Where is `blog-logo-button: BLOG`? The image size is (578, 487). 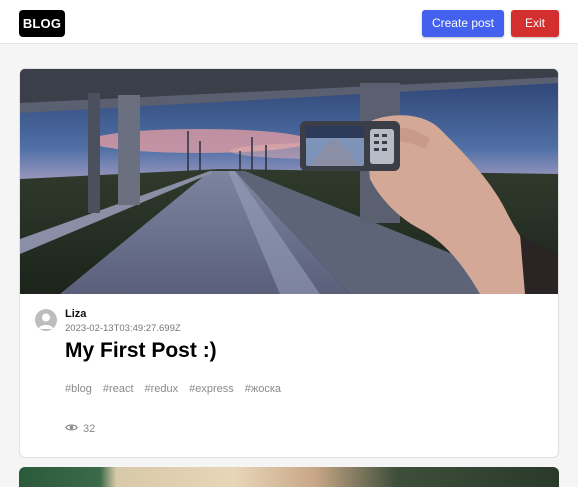
blog-logo-button: BLOG is located at coordinates (42, 23).